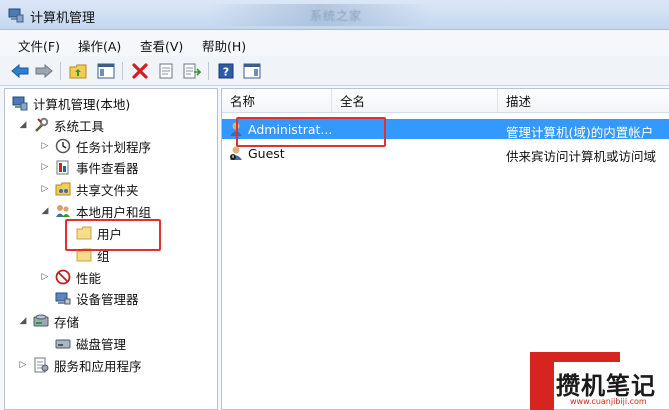 The image size is (669, 410). I want to click on menu-action: 操作(A), so click(99, 45).